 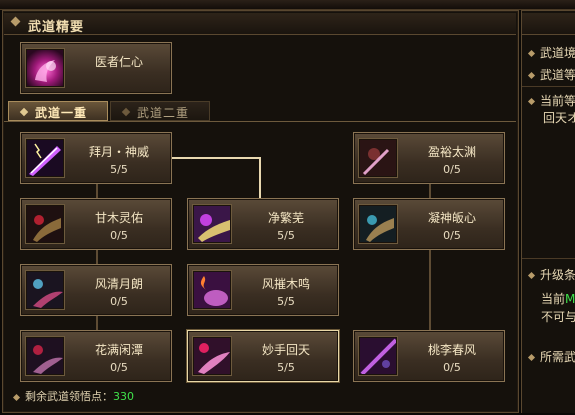 I want to click on detail-line-realm: 武道境, so click(x=551, y=52).